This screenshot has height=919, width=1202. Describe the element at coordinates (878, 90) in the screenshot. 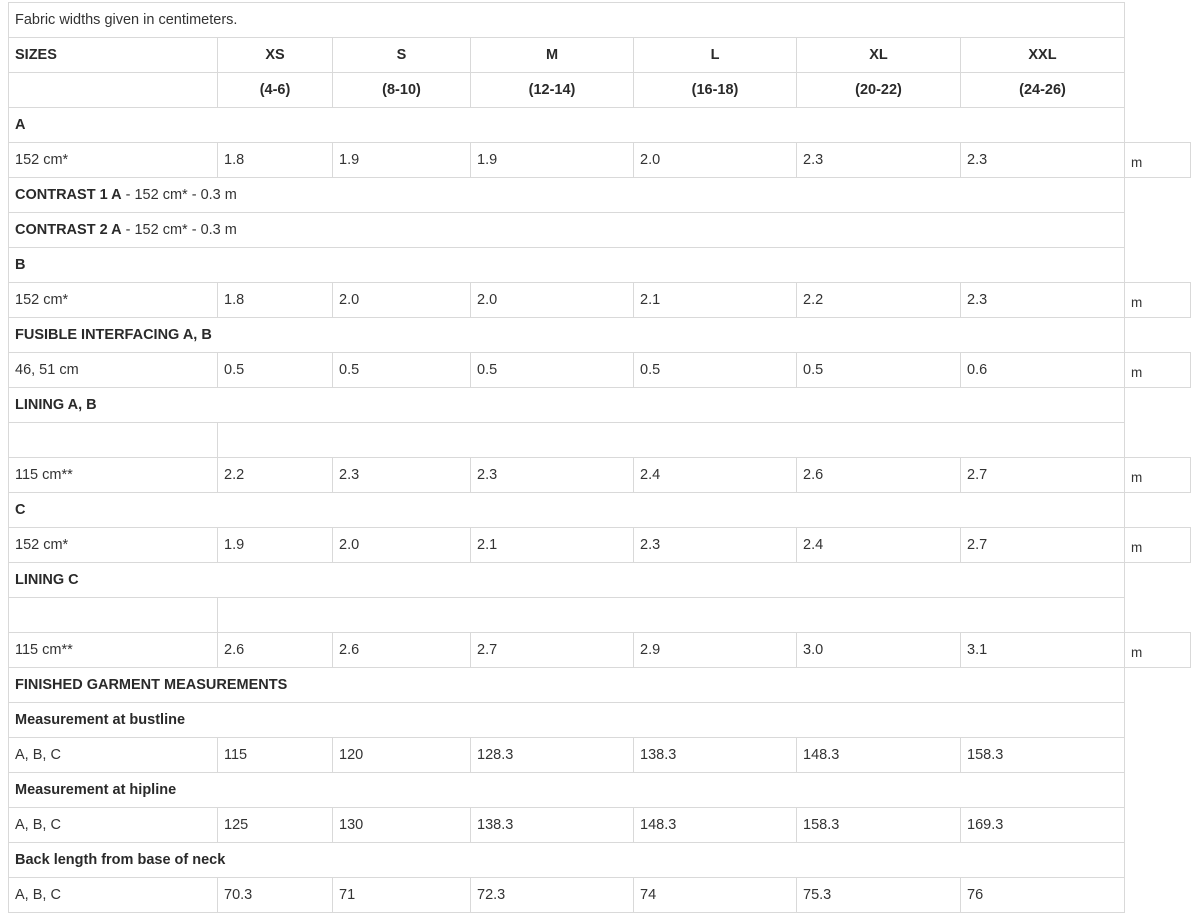

I see `size-range-header: (20-22)` at that location.